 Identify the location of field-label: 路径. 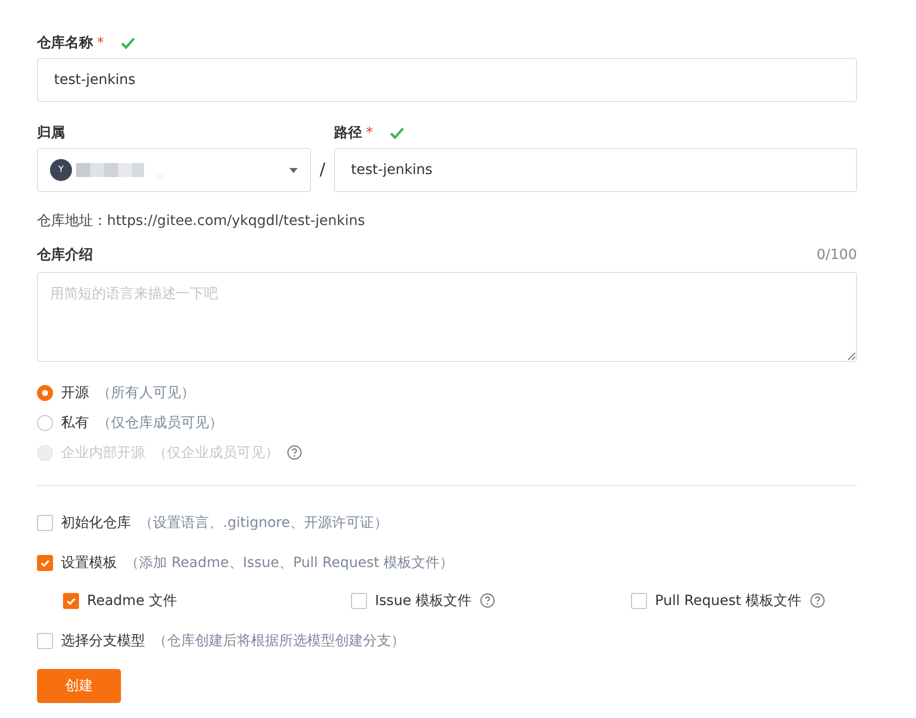
(348, 133).